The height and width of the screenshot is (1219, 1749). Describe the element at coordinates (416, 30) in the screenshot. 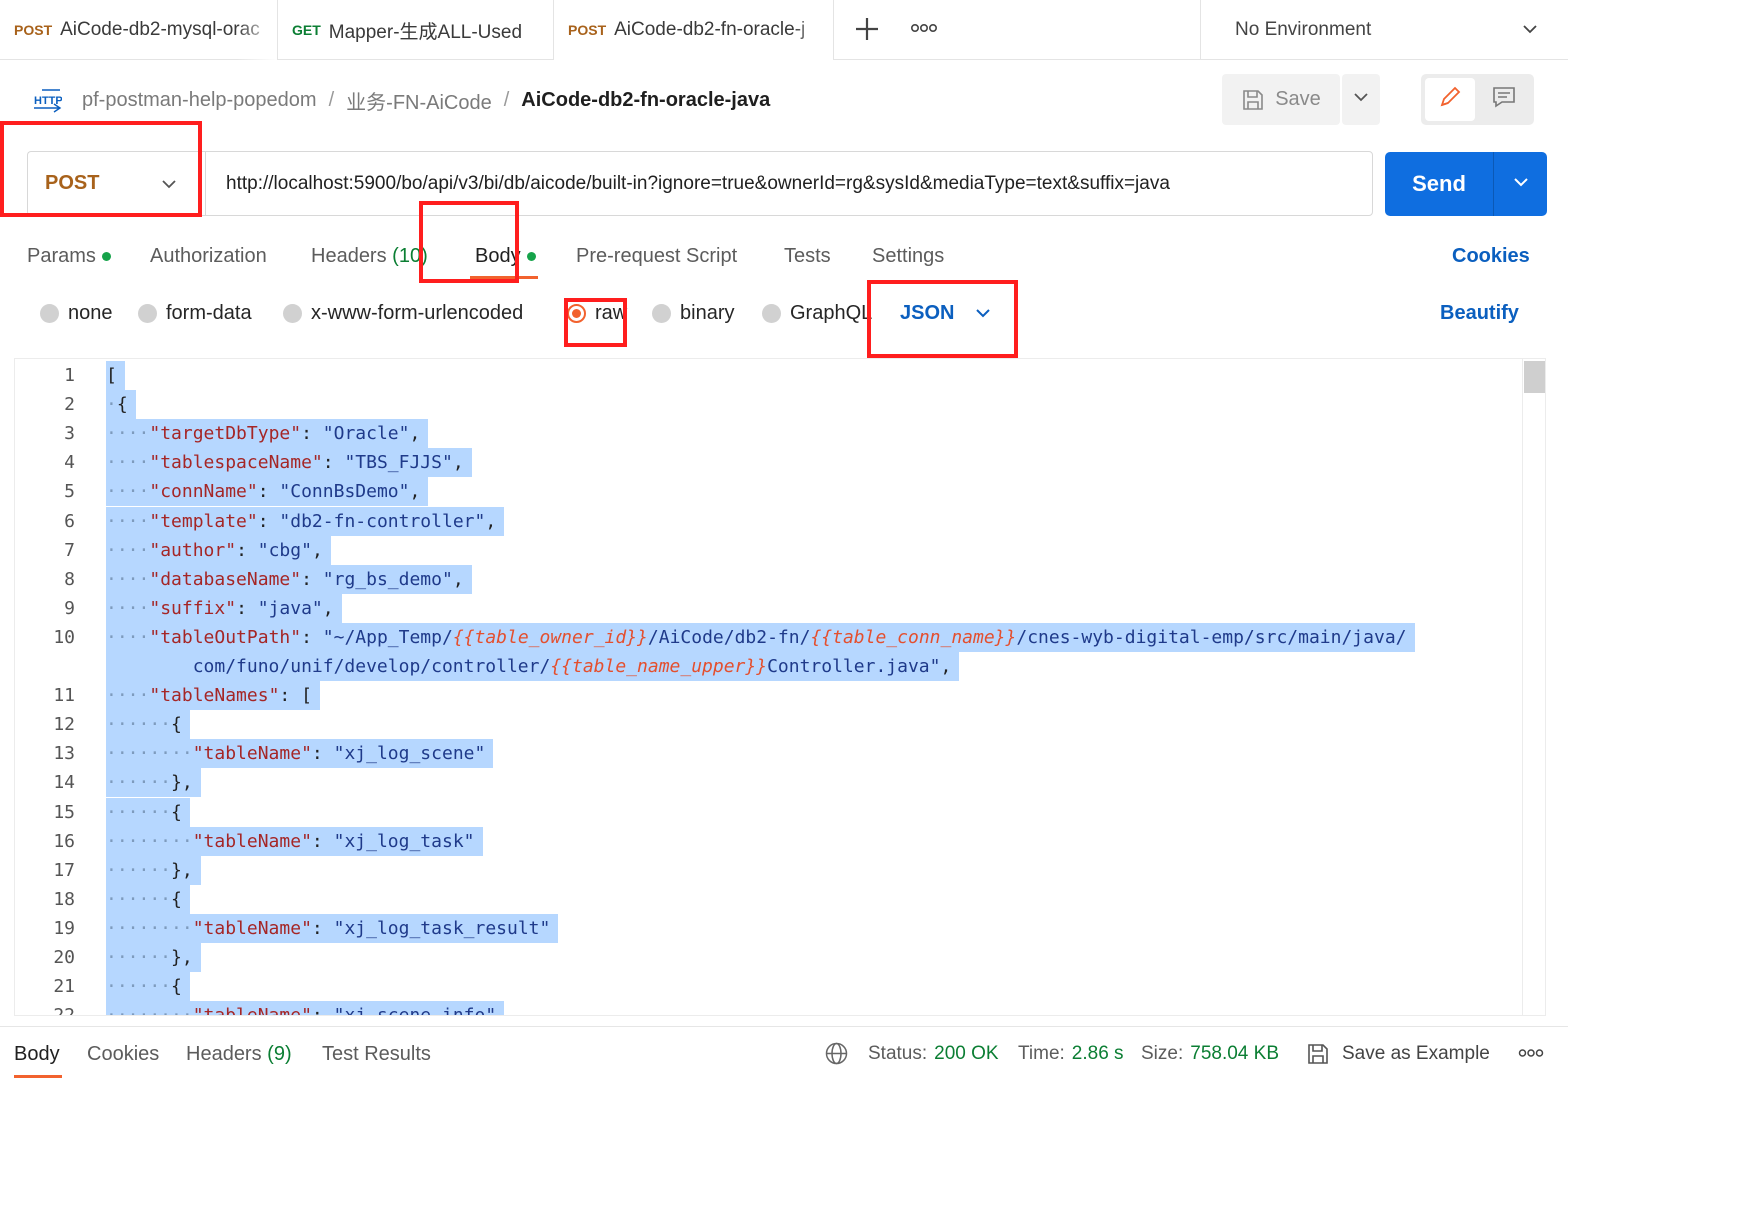

I see `request-tab-2: GET Mapper-生成ALL-Used` at that location.